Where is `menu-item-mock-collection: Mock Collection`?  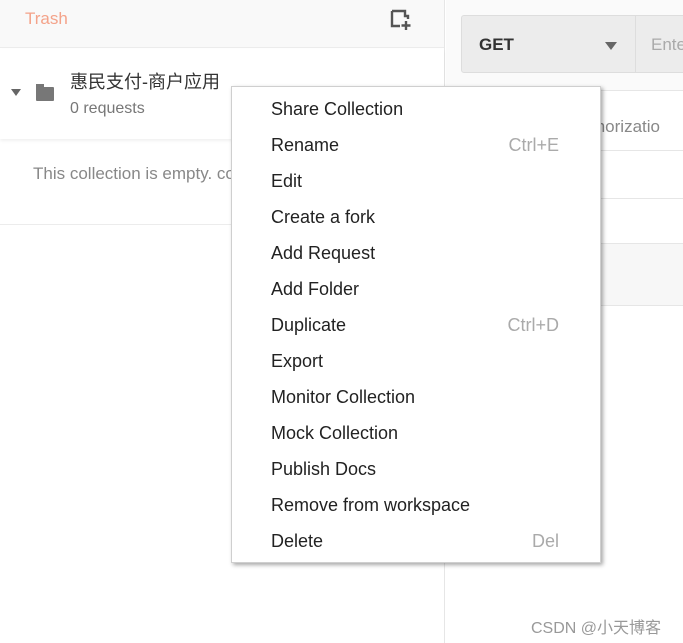
menu-item-mock-collection: Mock Collection is located at coordinates (416, 433).